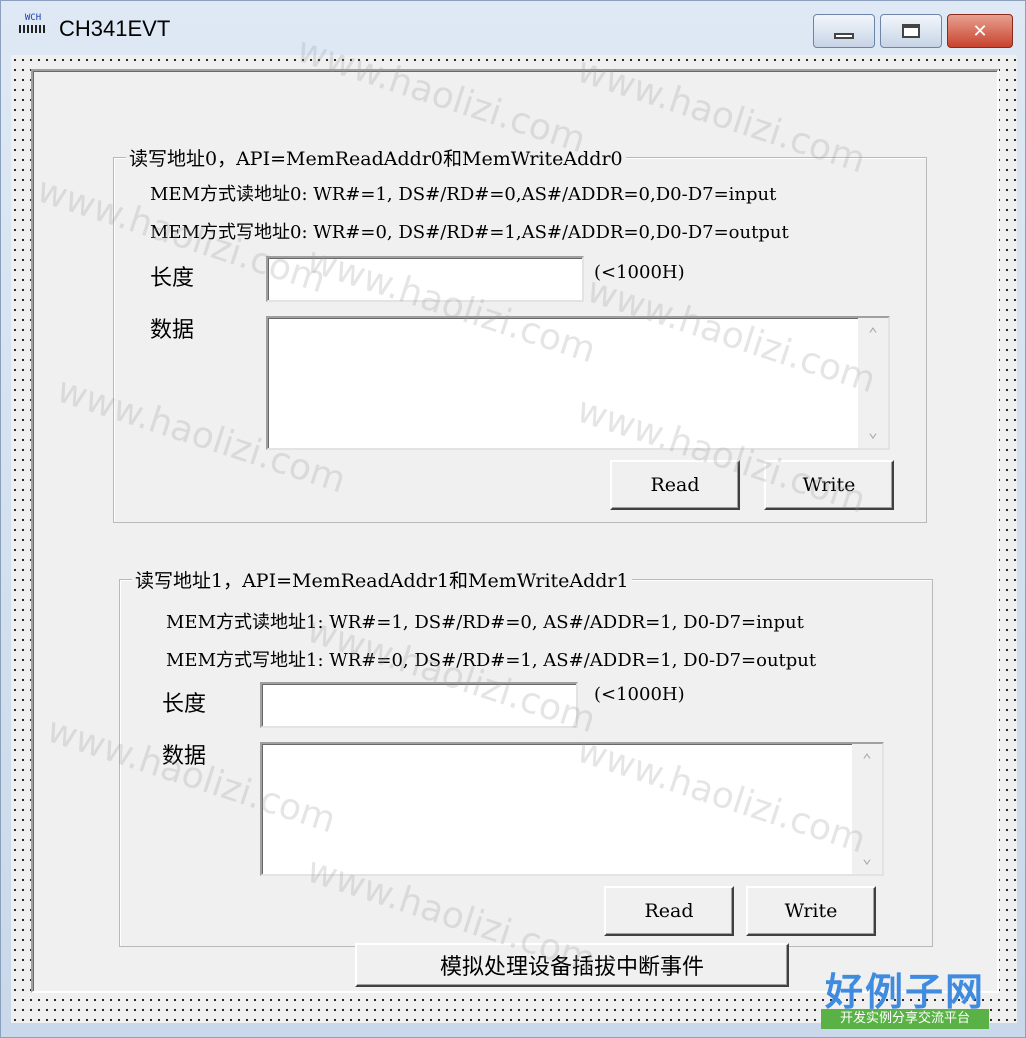 The image size is (1026, 1038). Describe the element at coordinates (639, 272) in the screenshot. I see `length-hint-0: (<1000H)` at that location.